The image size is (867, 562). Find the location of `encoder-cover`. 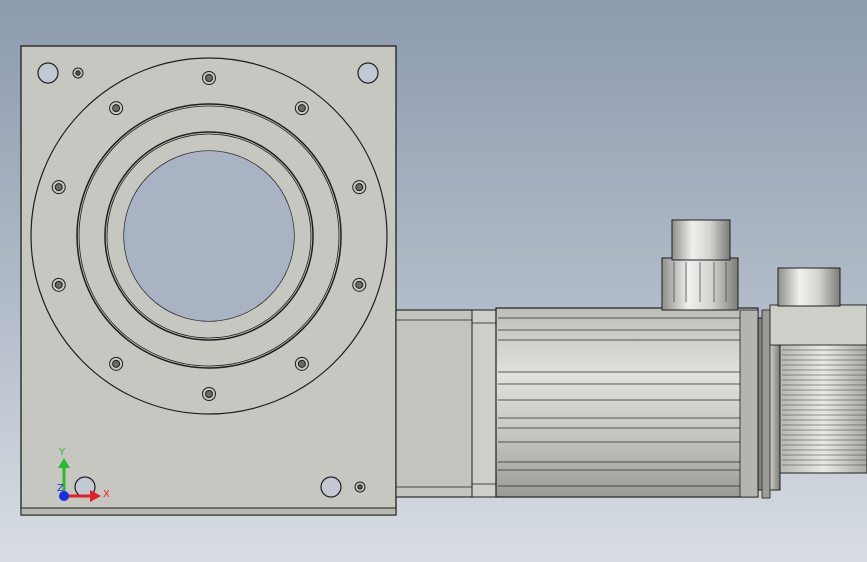

encoder-cover is located at coordinates (818, 389).